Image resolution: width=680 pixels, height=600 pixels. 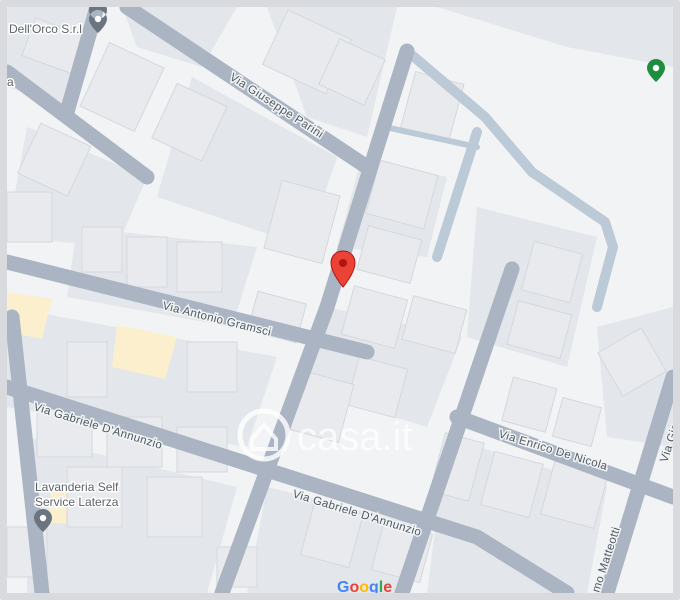 What do you see at coordinates (355, 437) in the screenshot?
I see `watermark-text: casa.it` at bounding box center [355, 437].